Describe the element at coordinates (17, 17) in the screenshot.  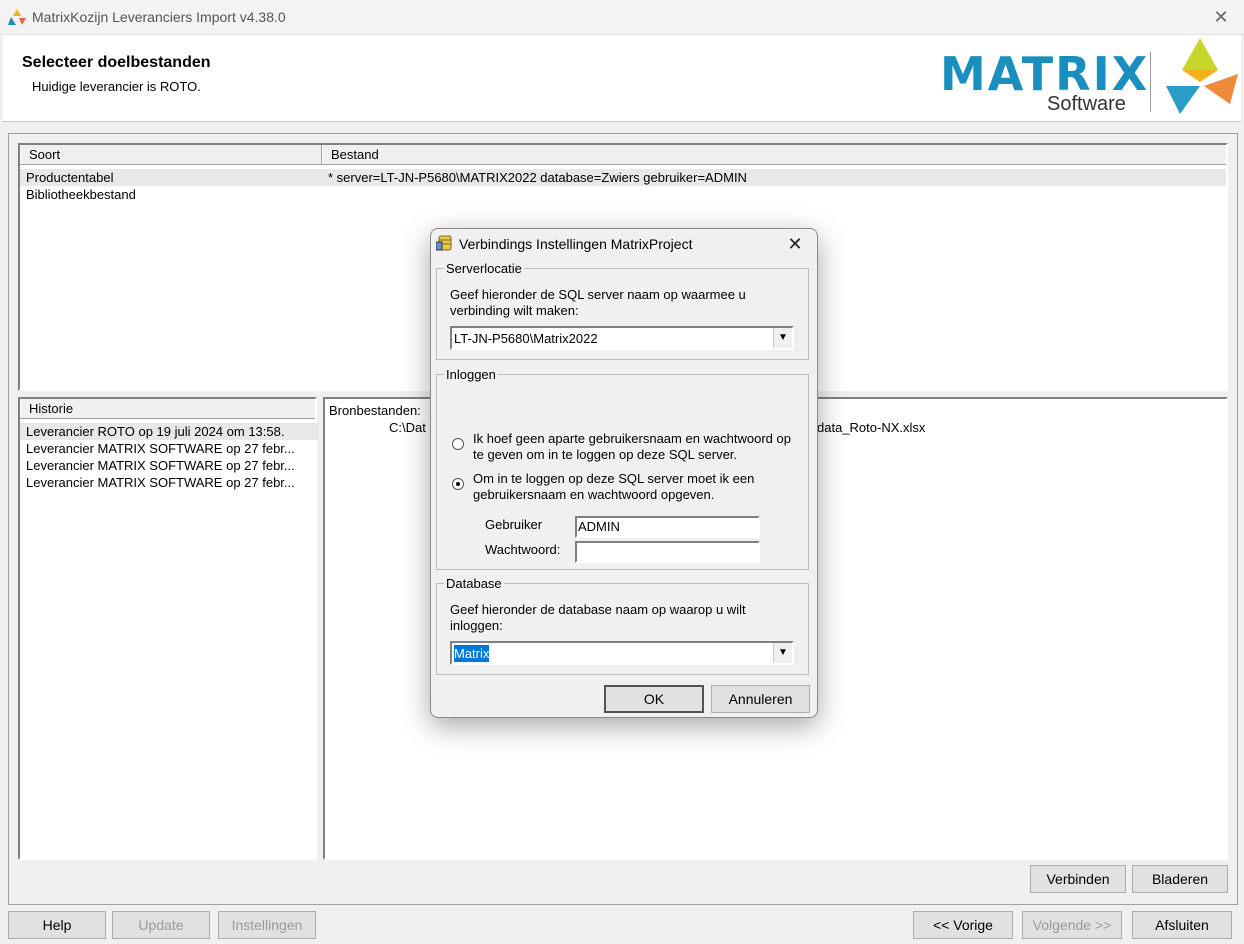
I see `app-icon` at that location.